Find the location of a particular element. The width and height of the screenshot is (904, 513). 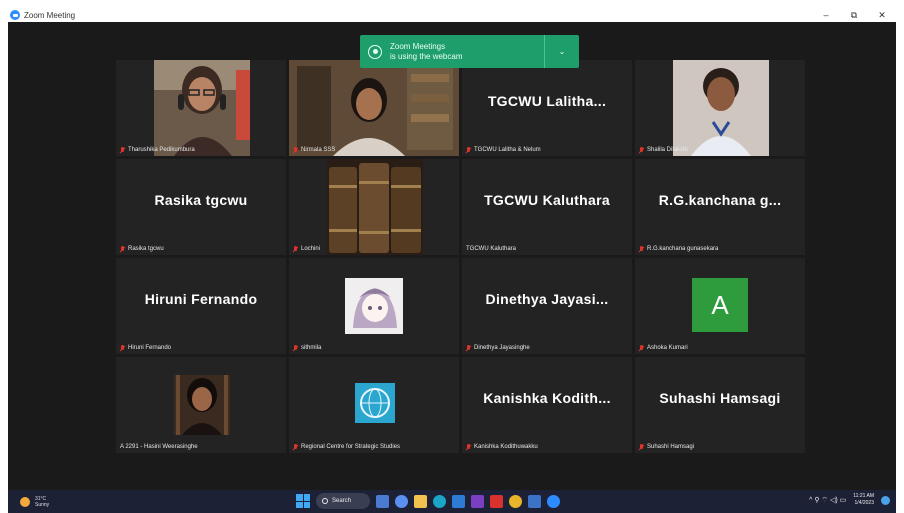

participant-name-label: Ashoka Kumari is located at coordinates (663, 348).